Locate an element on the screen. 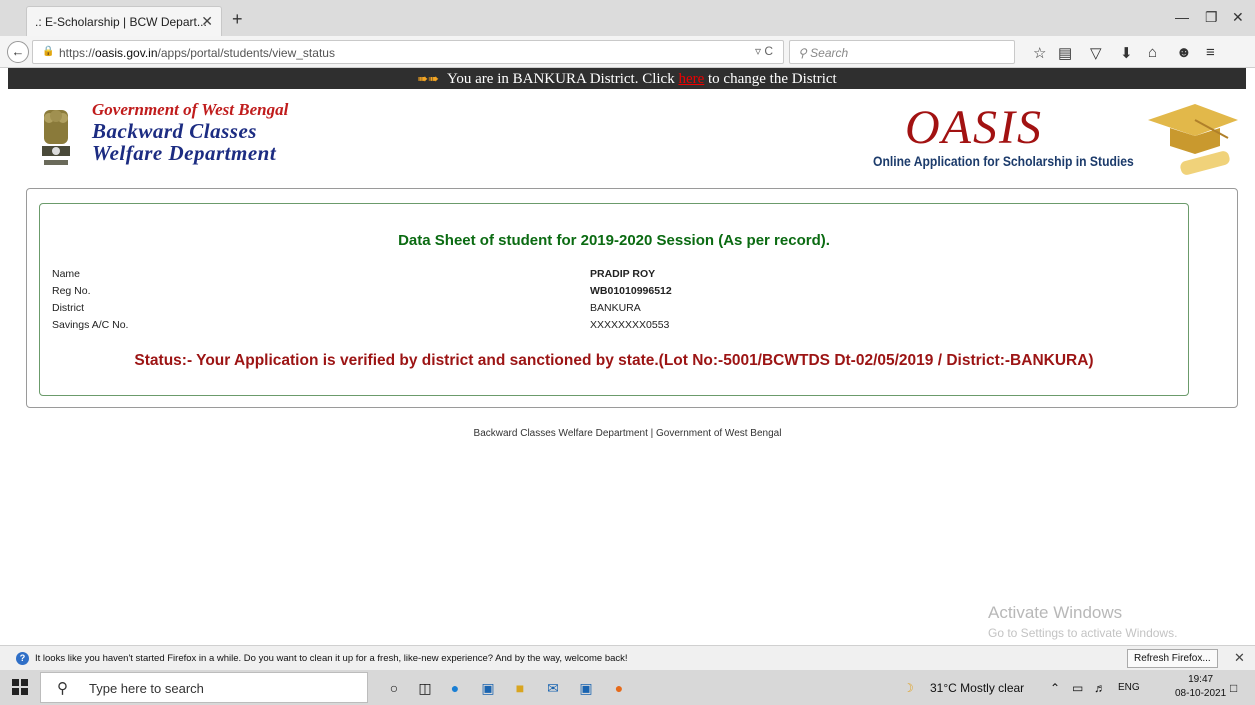 The height and width of the screenshot is (705, 1255). search-input: ⚲ Search is located at coordinates (902, 52).